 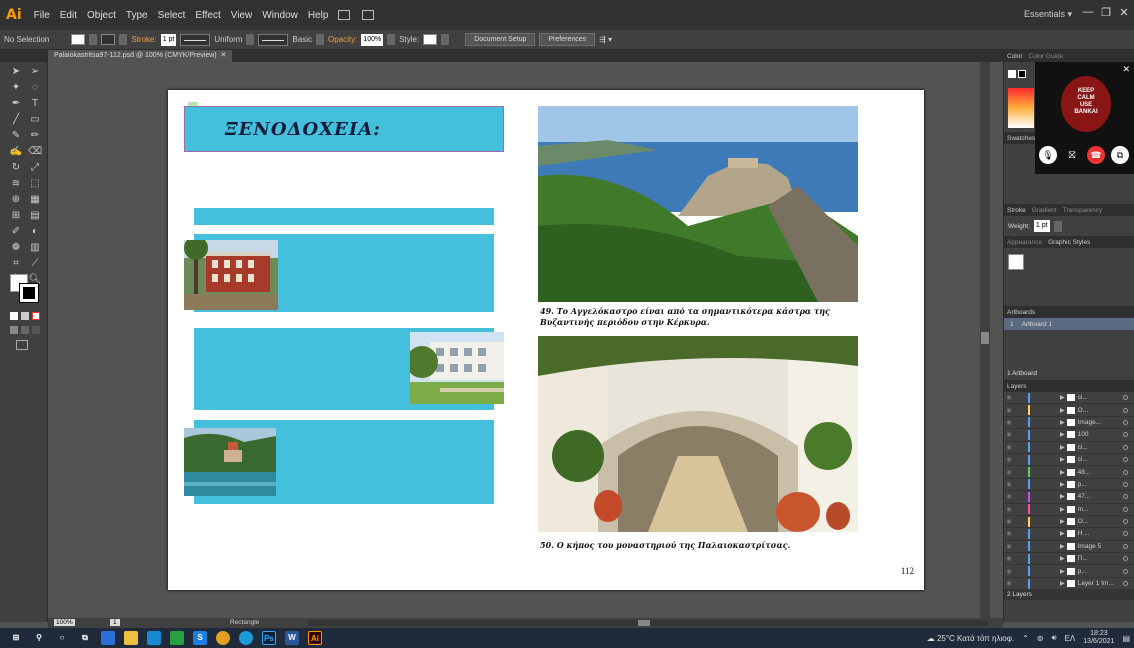 I want to click on brush-definition, so click(x=273, y=39).